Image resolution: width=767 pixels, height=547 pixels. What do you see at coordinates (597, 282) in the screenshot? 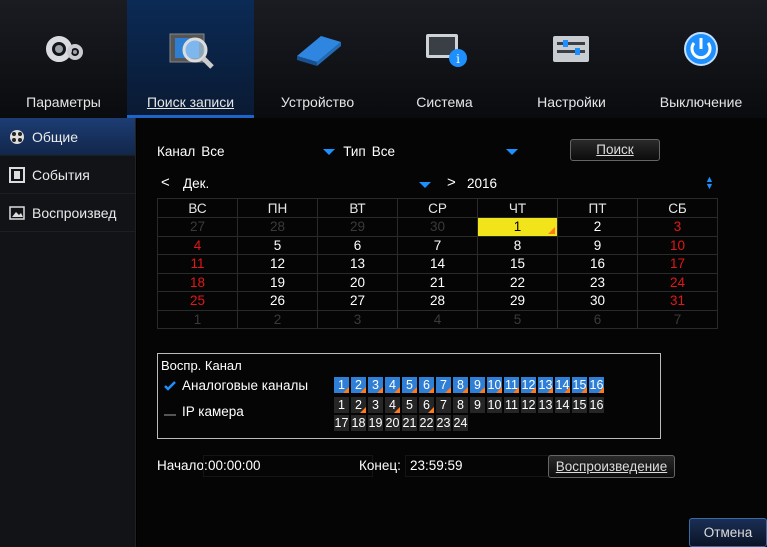
I see `calendar-day-cell: 23` at bounding box center [597, 282].